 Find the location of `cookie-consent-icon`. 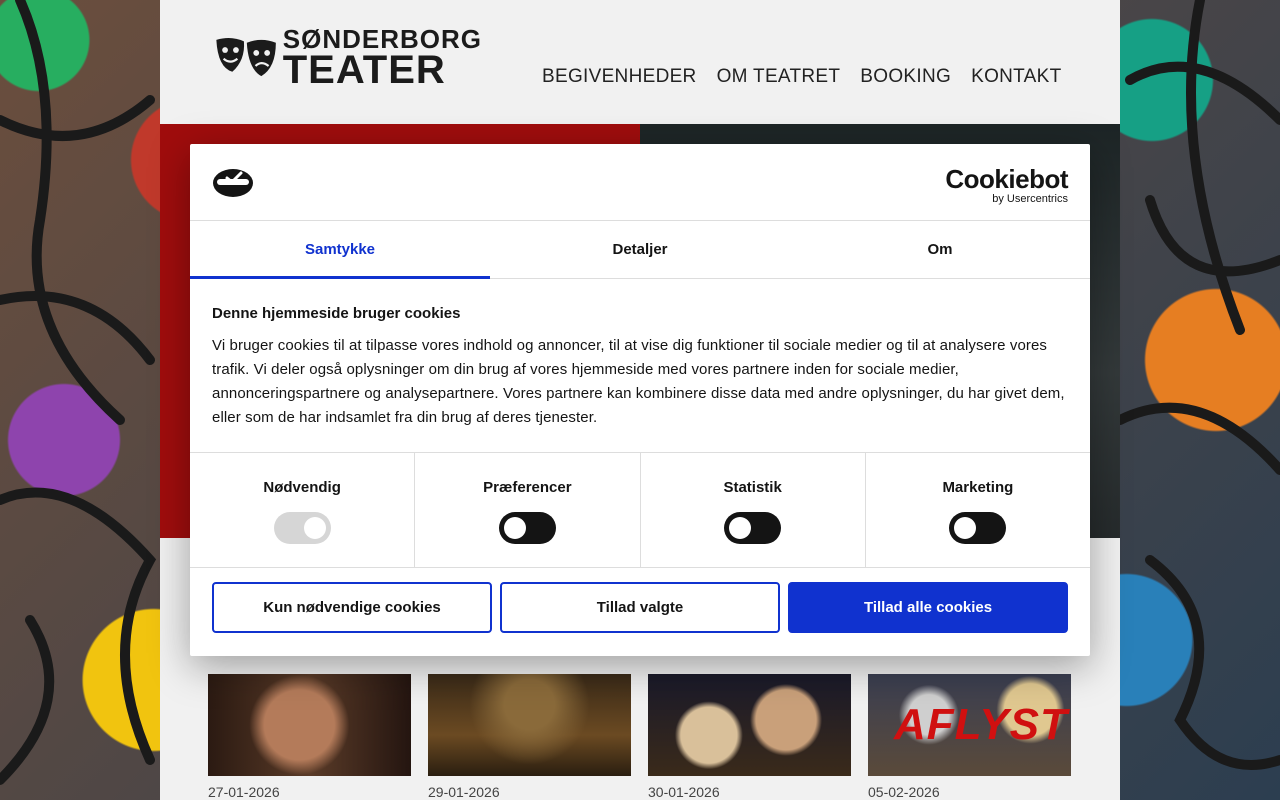

cookie-consent-icon is located at coordinates (233, 183).